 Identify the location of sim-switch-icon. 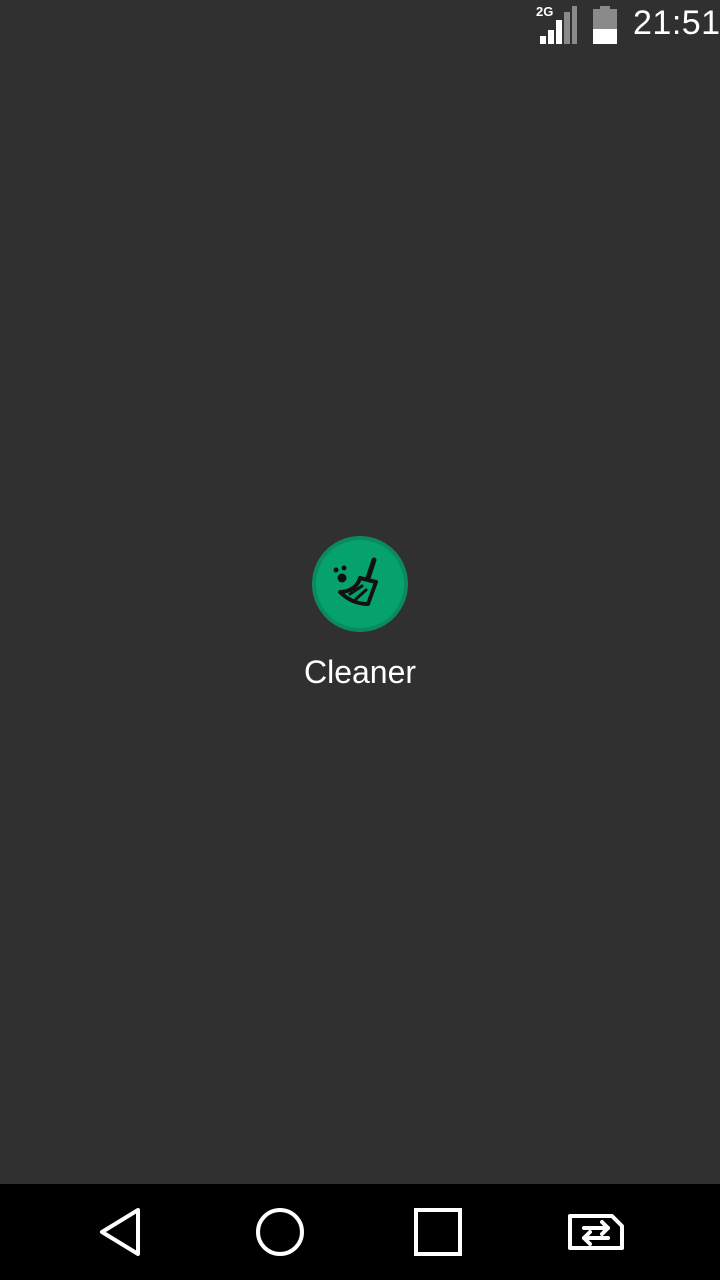
(596, 1232).